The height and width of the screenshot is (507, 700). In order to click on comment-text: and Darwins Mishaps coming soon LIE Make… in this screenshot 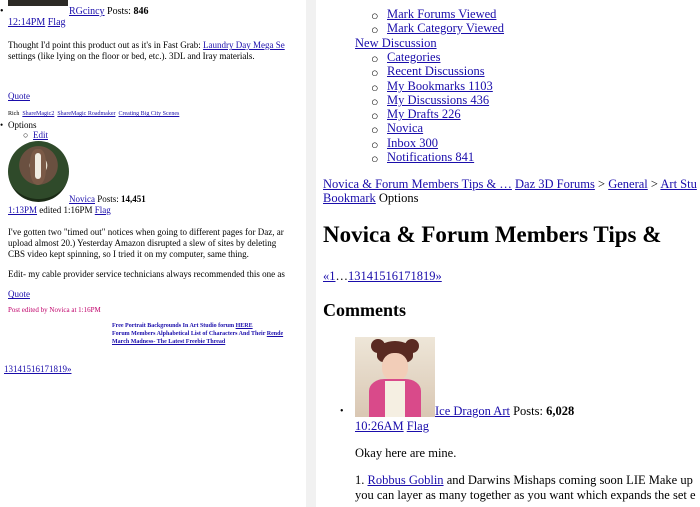, I will do `click(569, 480)`.